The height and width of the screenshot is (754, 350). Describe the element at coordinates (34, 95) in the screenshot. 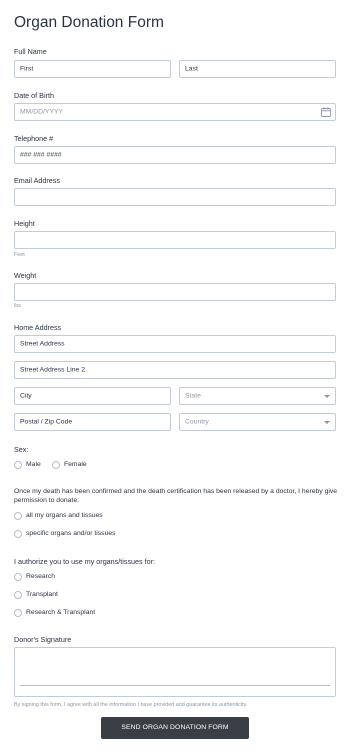

I see `dob-label: Date of Birth` at that location.